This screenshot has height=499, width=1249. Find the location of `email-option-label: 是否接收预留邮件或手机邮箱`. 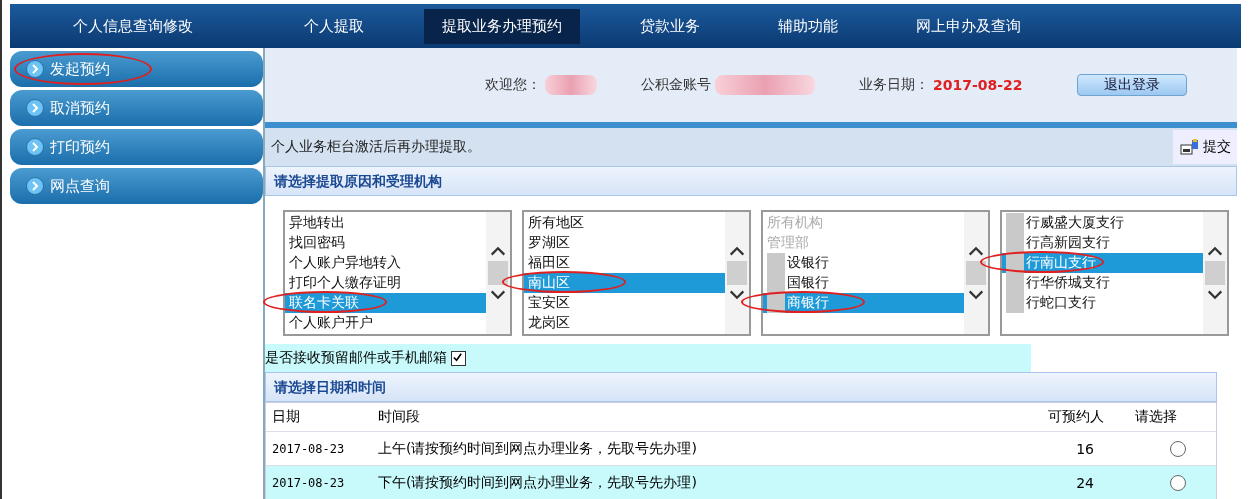

email-option-label: 是否接收预留邮件或手机邮箱 is located at coordinates (356, 358).